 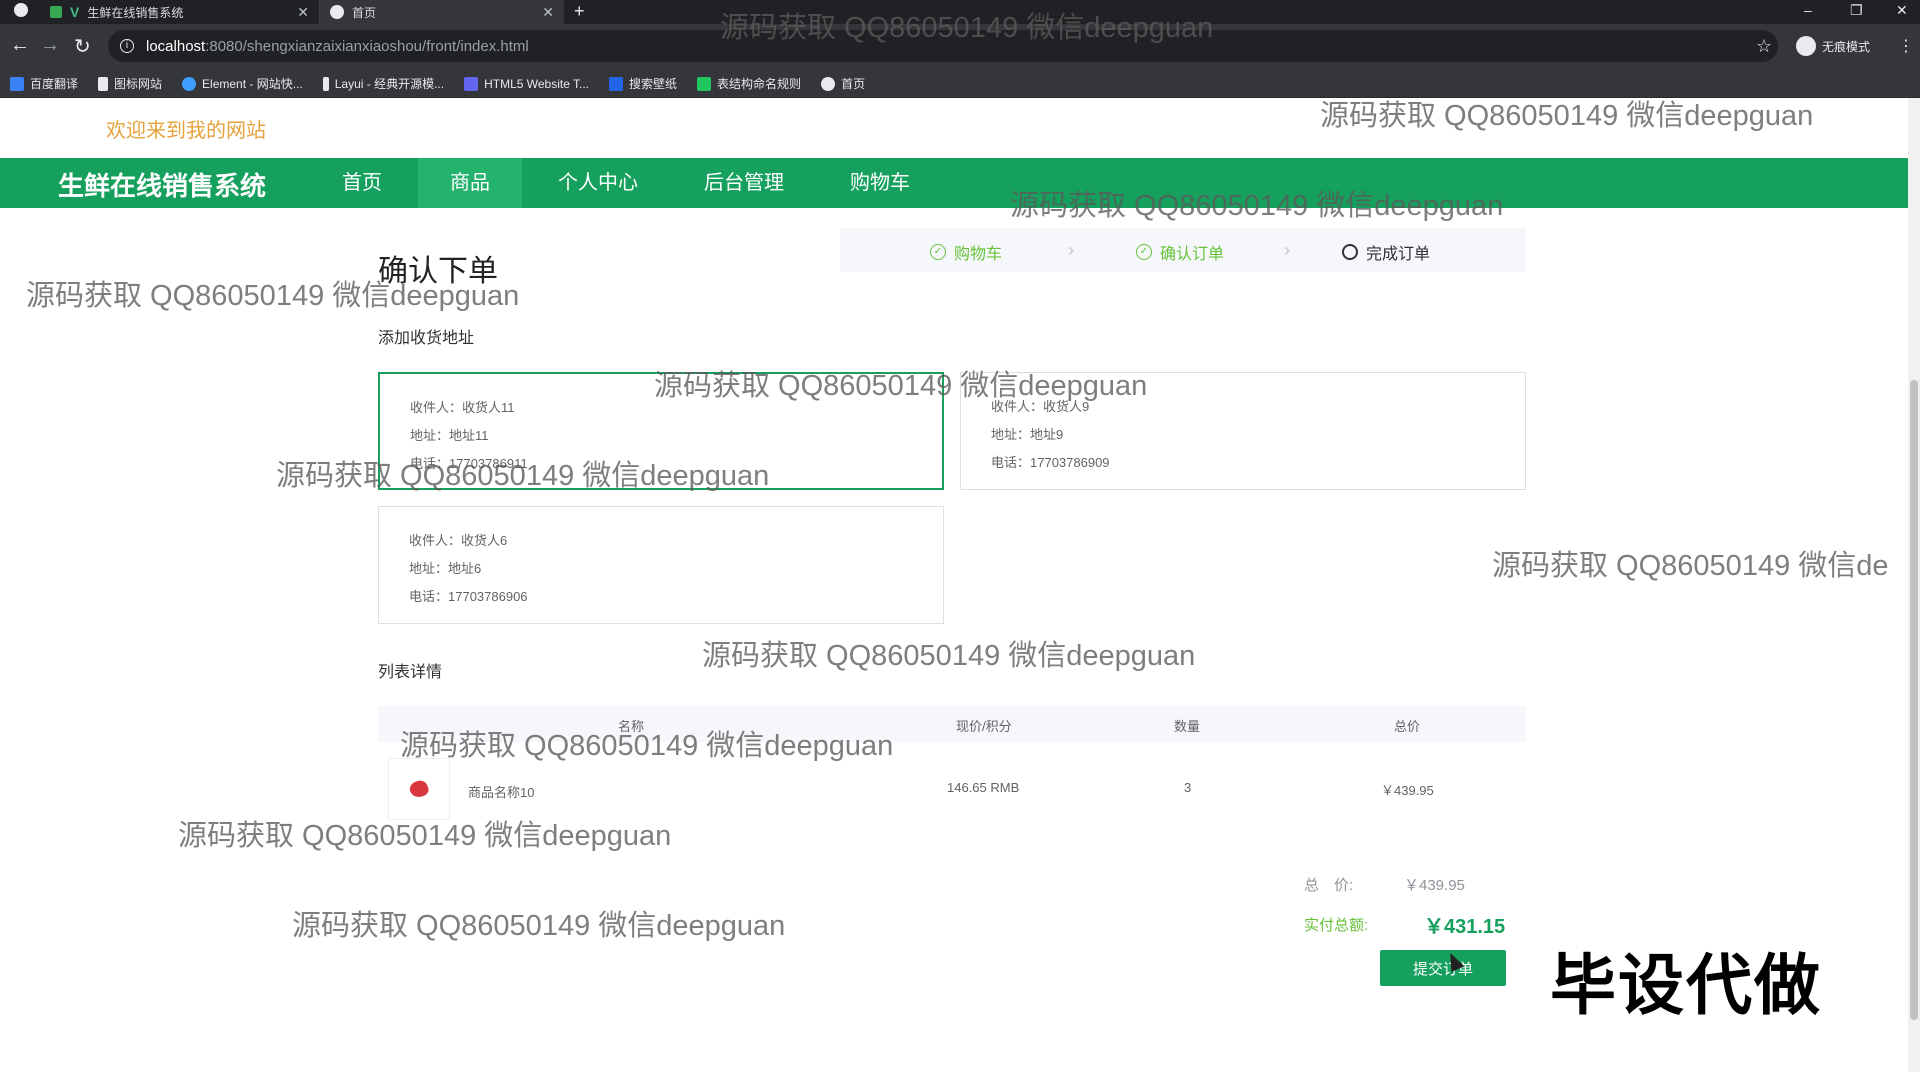 What do you see at coordinates (1407, 790) in the screenshot?
I see `cell-total: ￥439.95` at bounding box center [1407, 790].